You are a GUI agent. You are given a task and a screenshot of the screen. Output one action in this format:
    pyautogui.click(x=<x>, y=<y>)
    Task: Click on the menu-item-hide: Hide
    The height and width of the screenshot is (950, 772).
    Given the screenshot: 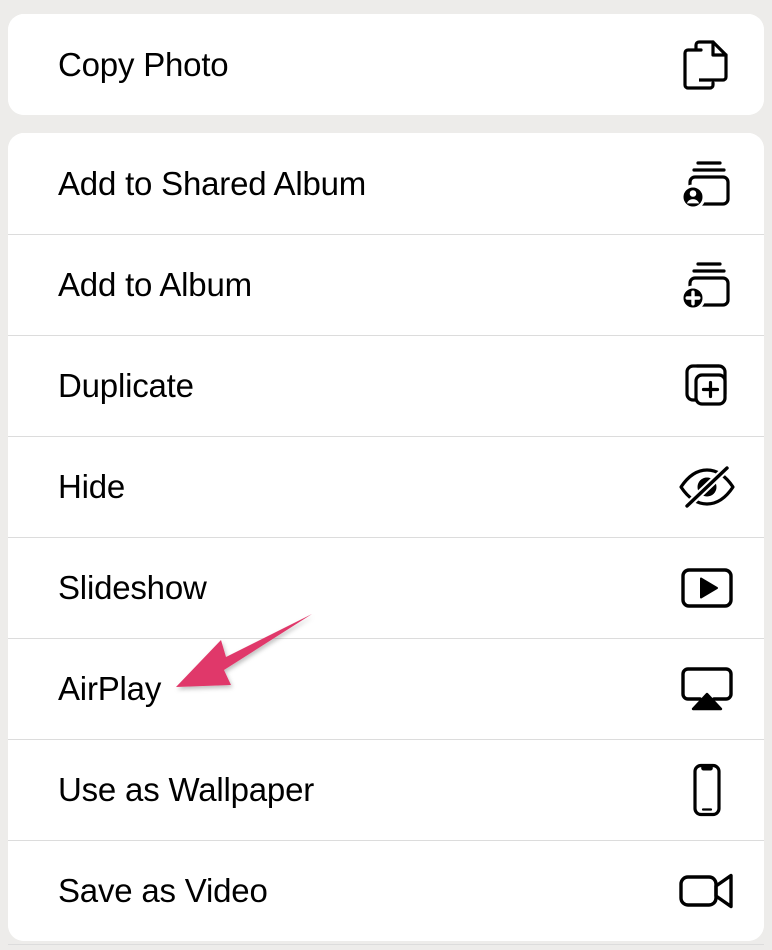 What is the action you would take?
    pyautogui.click(x=386, y=486)
    